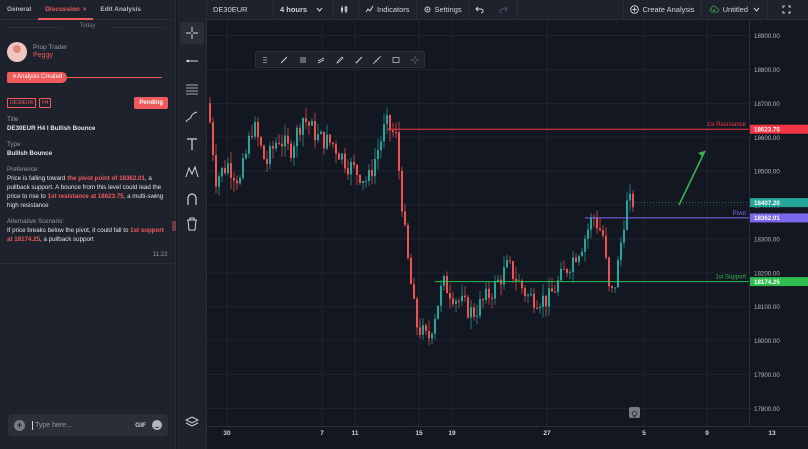 This screenshot has width=808, height=449. I want to click on fib-retracement-tool, so click(192, 89).